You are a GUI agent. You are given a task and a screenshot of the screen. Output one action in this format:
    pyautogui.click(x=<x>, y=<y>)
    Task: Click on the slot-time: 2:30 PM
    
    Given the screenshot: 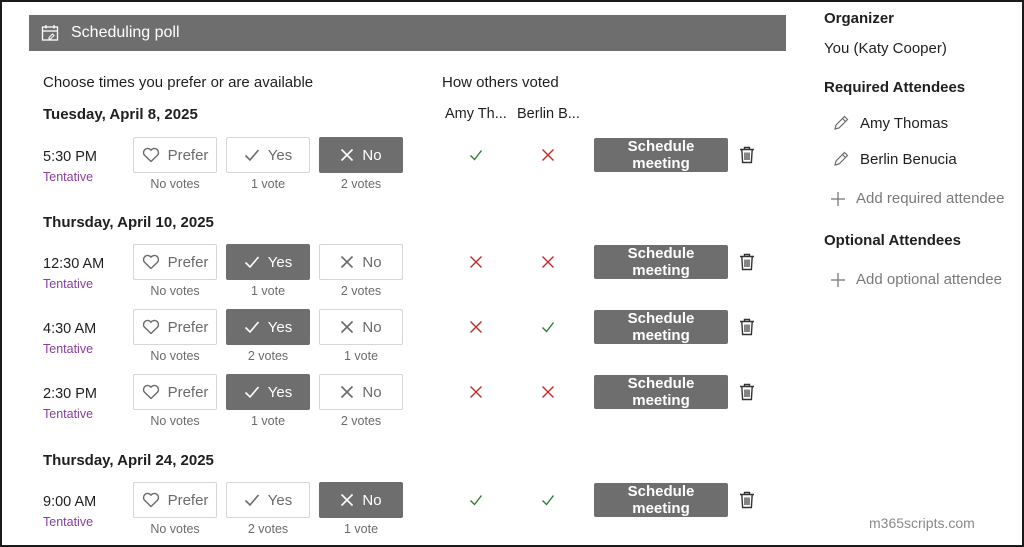 What is the action you would take?
    pyautogui.click(x=70, y=394)
    